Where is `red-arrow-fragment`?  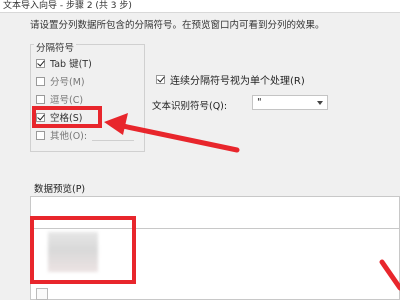 red-arrow-fragment is located at coordinates (389, 275).